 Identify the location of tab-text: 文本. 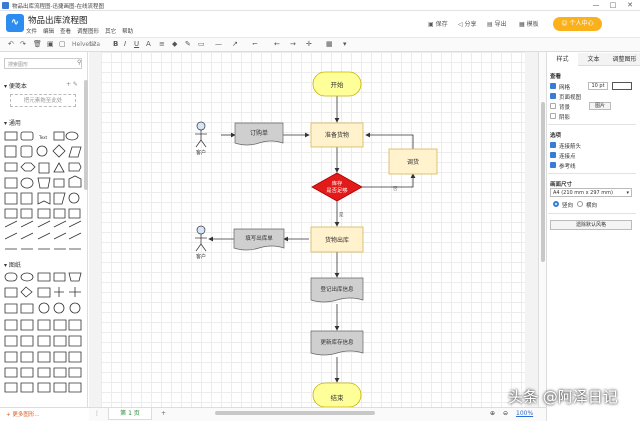
(593, 59).